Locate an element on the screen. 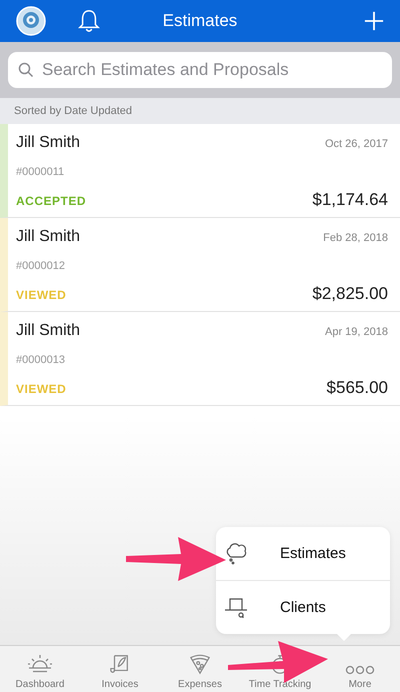 Image resolution: width=400 pixels, height=692 pixels. estimate-amount: $1,174.64 is located at coordinates (350, 200).